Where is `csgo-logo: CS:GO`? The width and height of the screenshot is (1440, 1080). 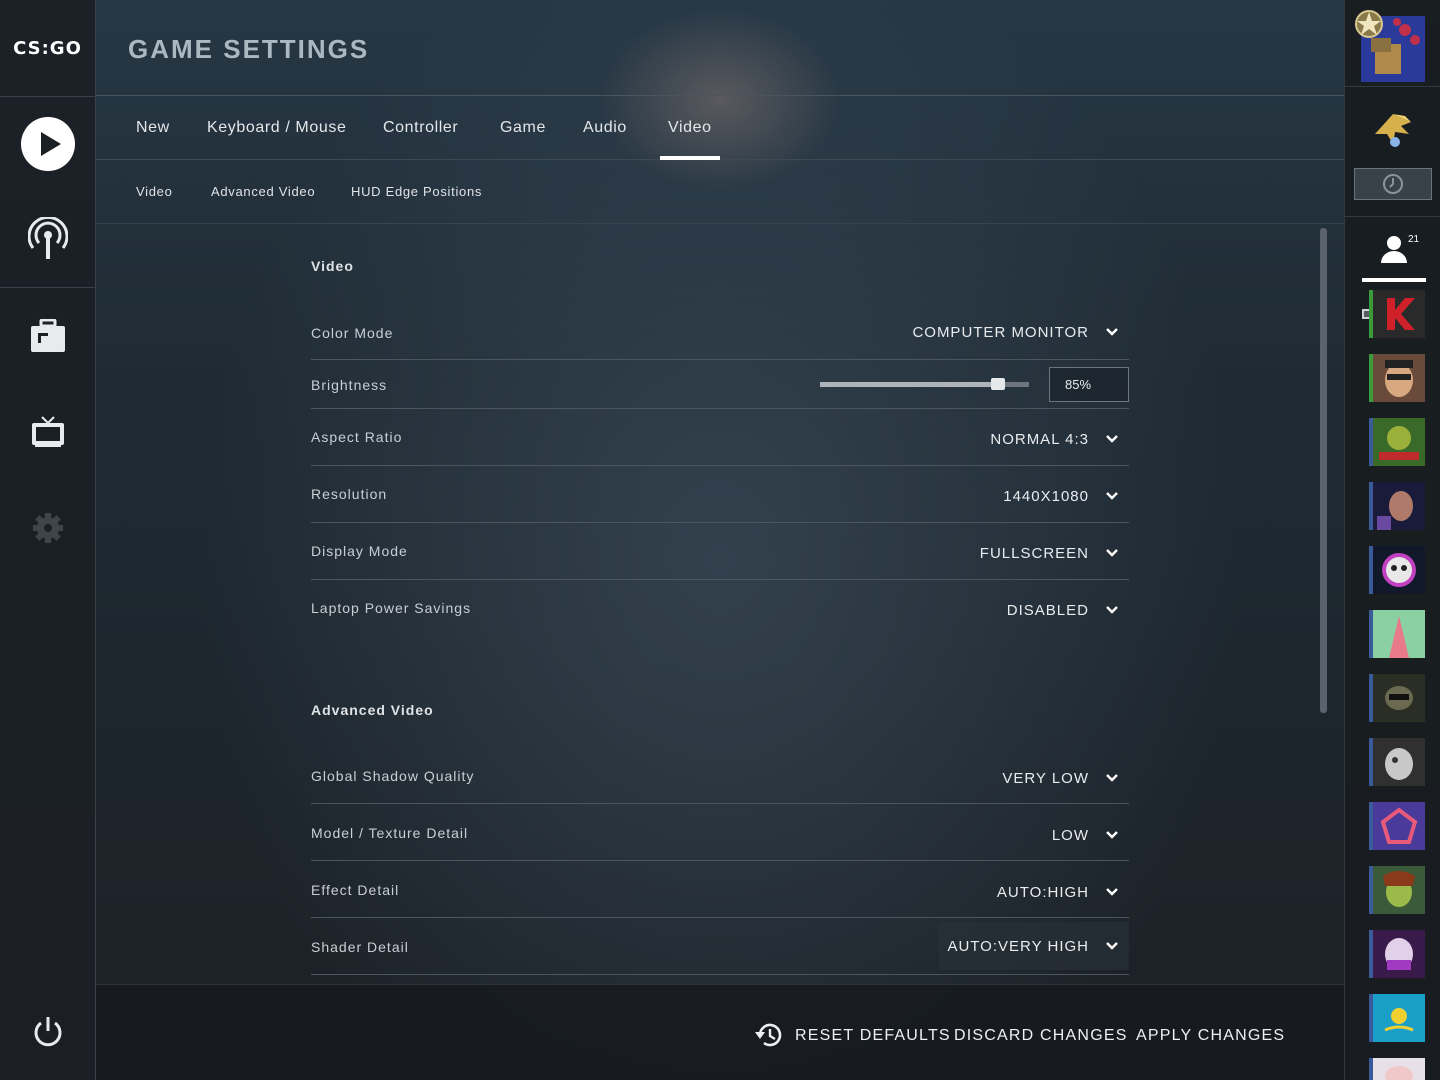
csgo-logo: CS:GO is located at coordinates (47, 48).